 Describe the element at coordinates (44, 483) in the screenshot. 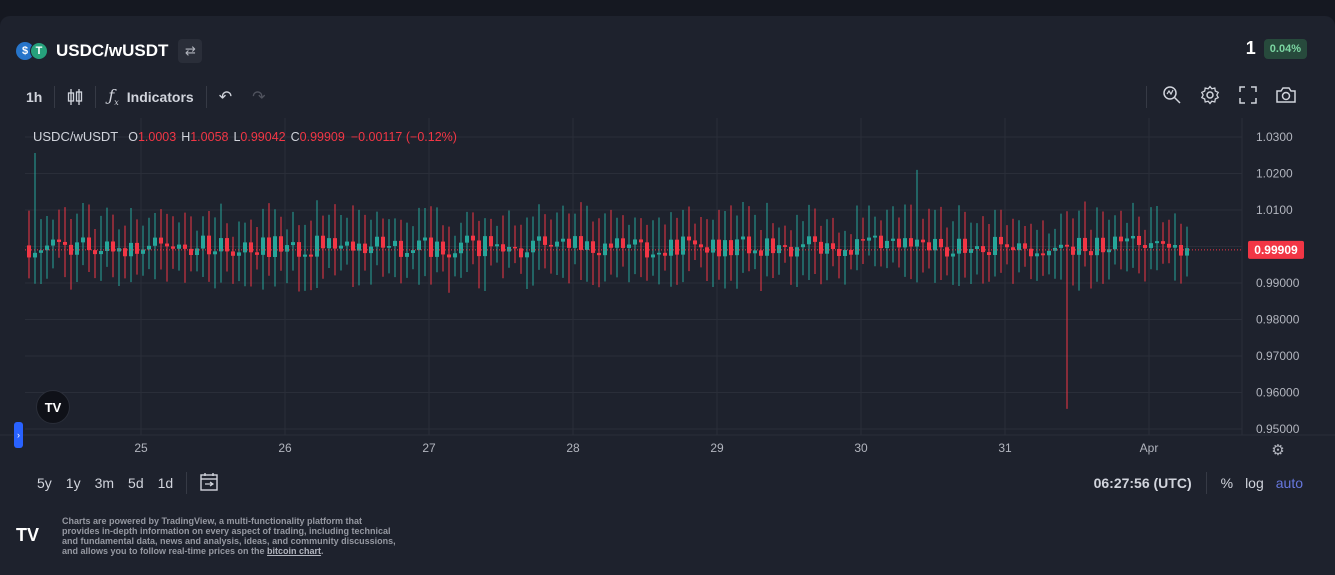

I see `range-5y: 5y` at that location.